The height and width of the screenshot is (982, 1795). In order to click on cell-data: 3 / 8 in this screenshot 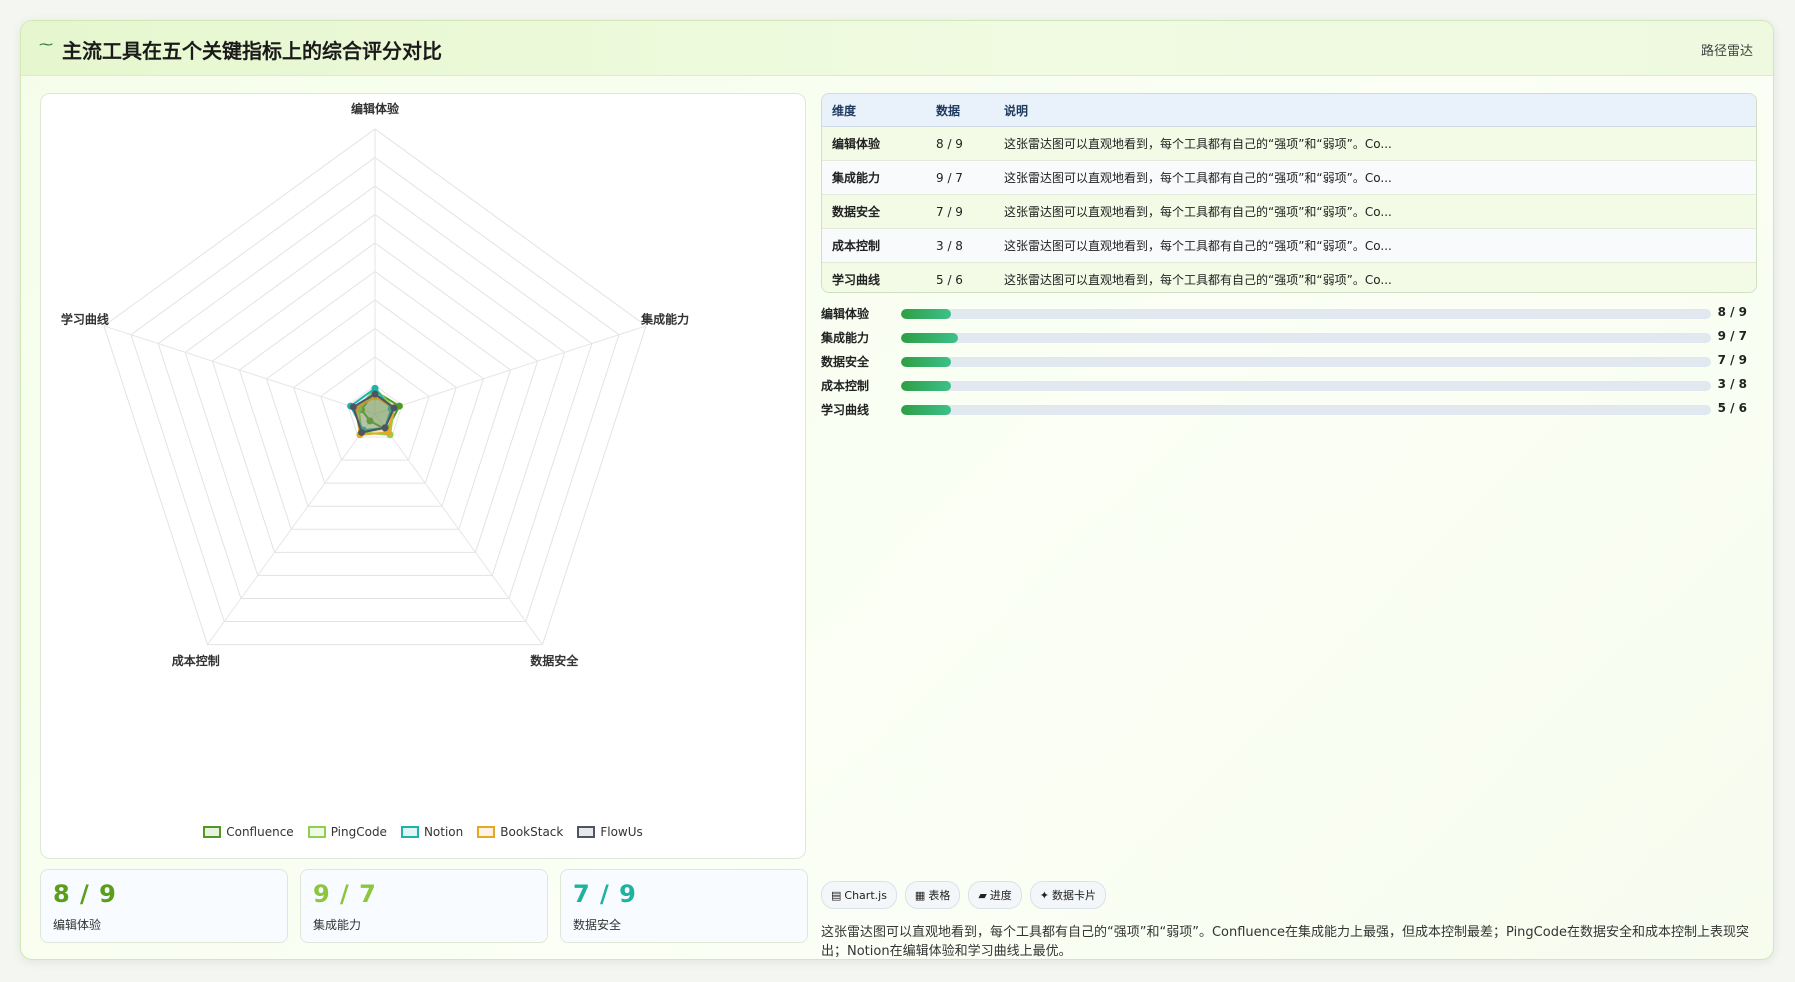, I will do `click(960, 245)`.